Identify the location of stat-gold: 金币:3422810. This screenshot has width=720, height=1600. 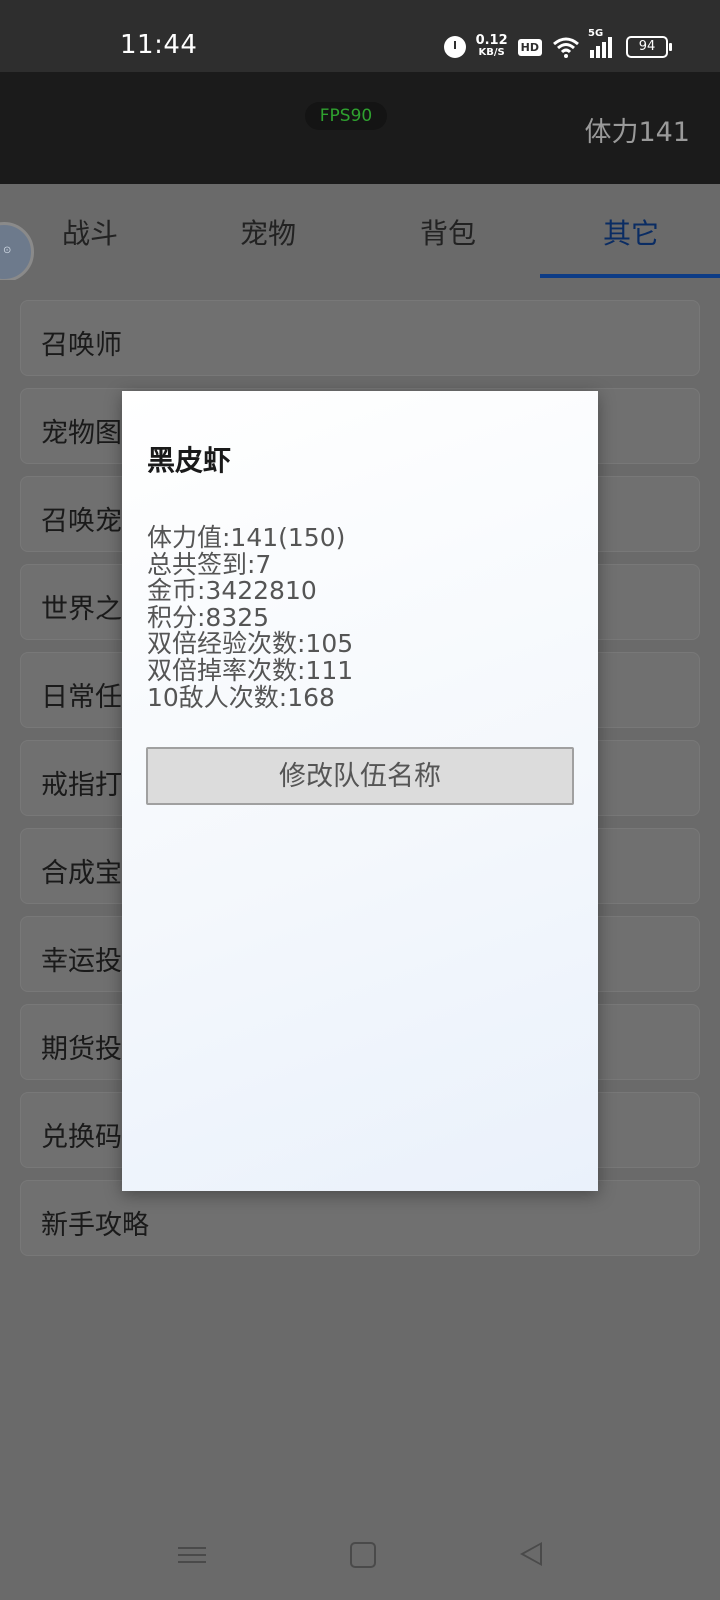
(232, 591).